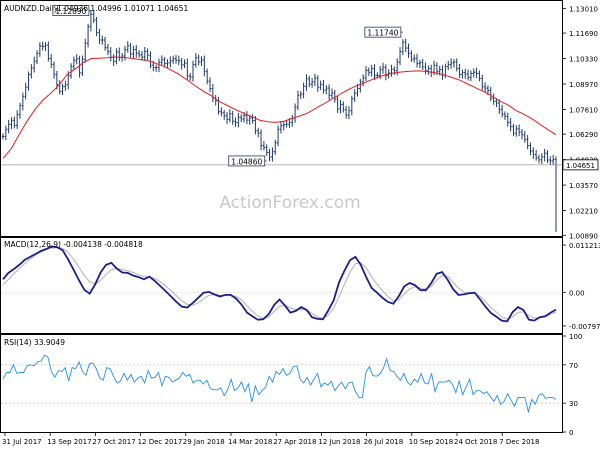 This screenshot has height=450, width=600. Describe the element at coordinates (122, 8) in the screenshot. I see `ohlc-readout: 1.04936 1.04996 1.01071 1.04651` at that location.